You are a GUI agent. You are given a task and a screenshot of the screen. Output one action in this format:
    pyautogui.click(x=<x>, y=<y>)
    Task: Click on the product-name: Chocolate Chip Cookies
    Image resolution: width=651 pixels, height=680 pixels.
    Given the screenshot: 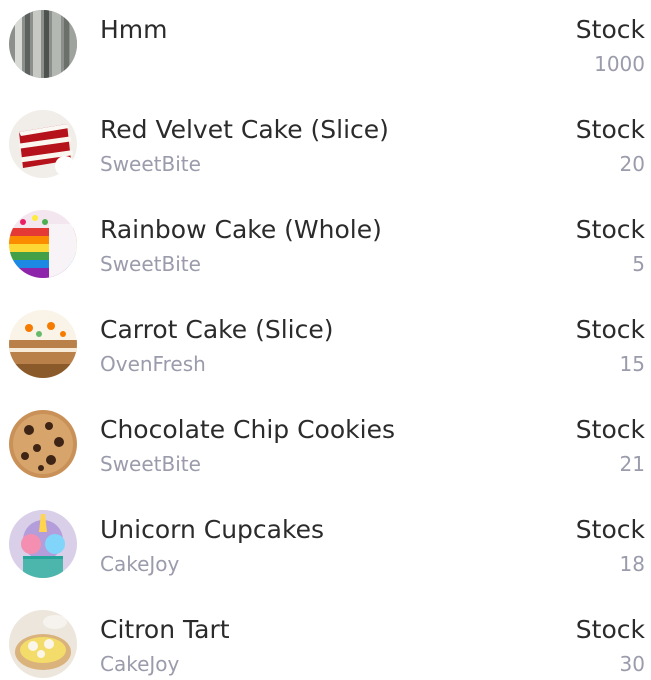 What is the action you would take?
    pyautogui.click(x=247, y=429)
    